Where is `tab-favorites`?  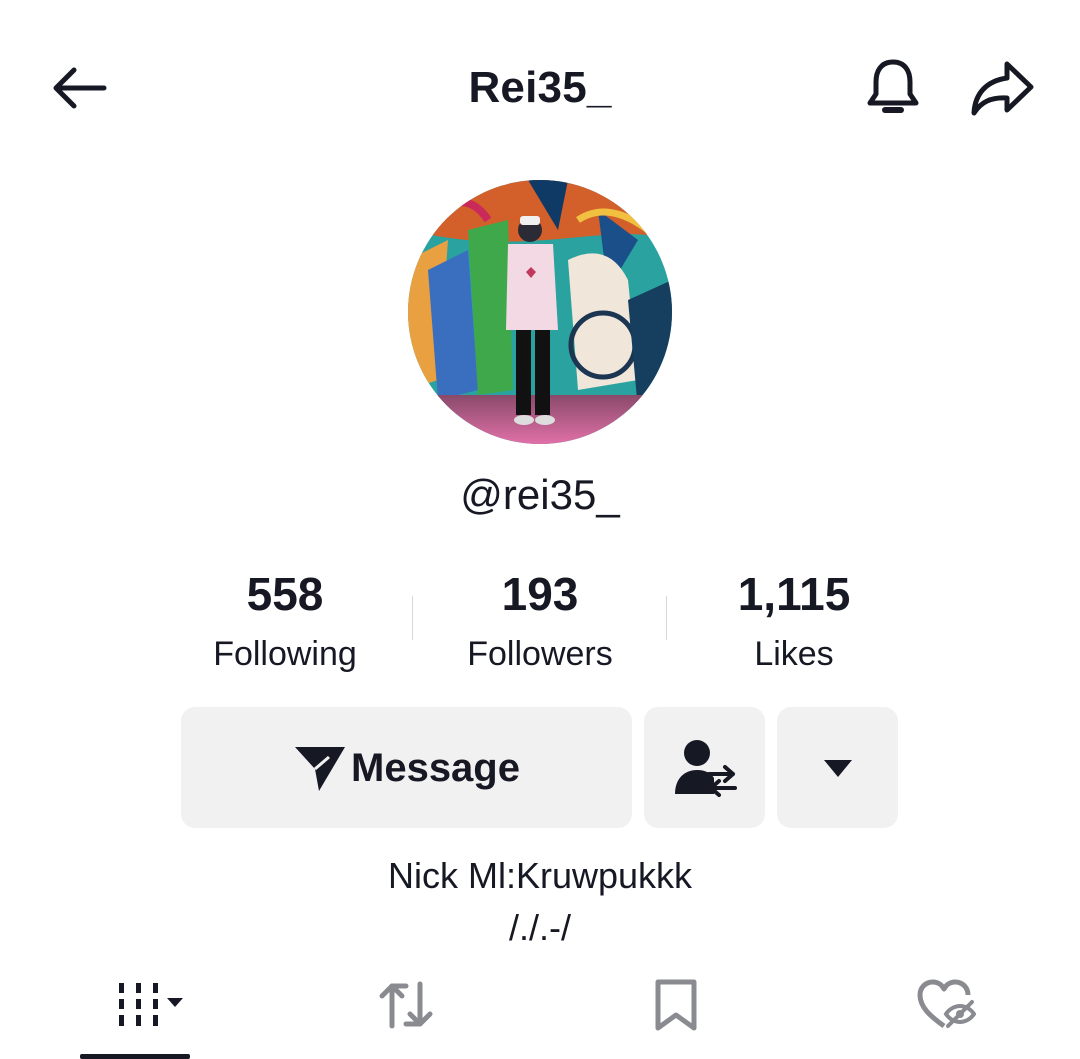
tab-favorites is located at coordinates (676, 1005).